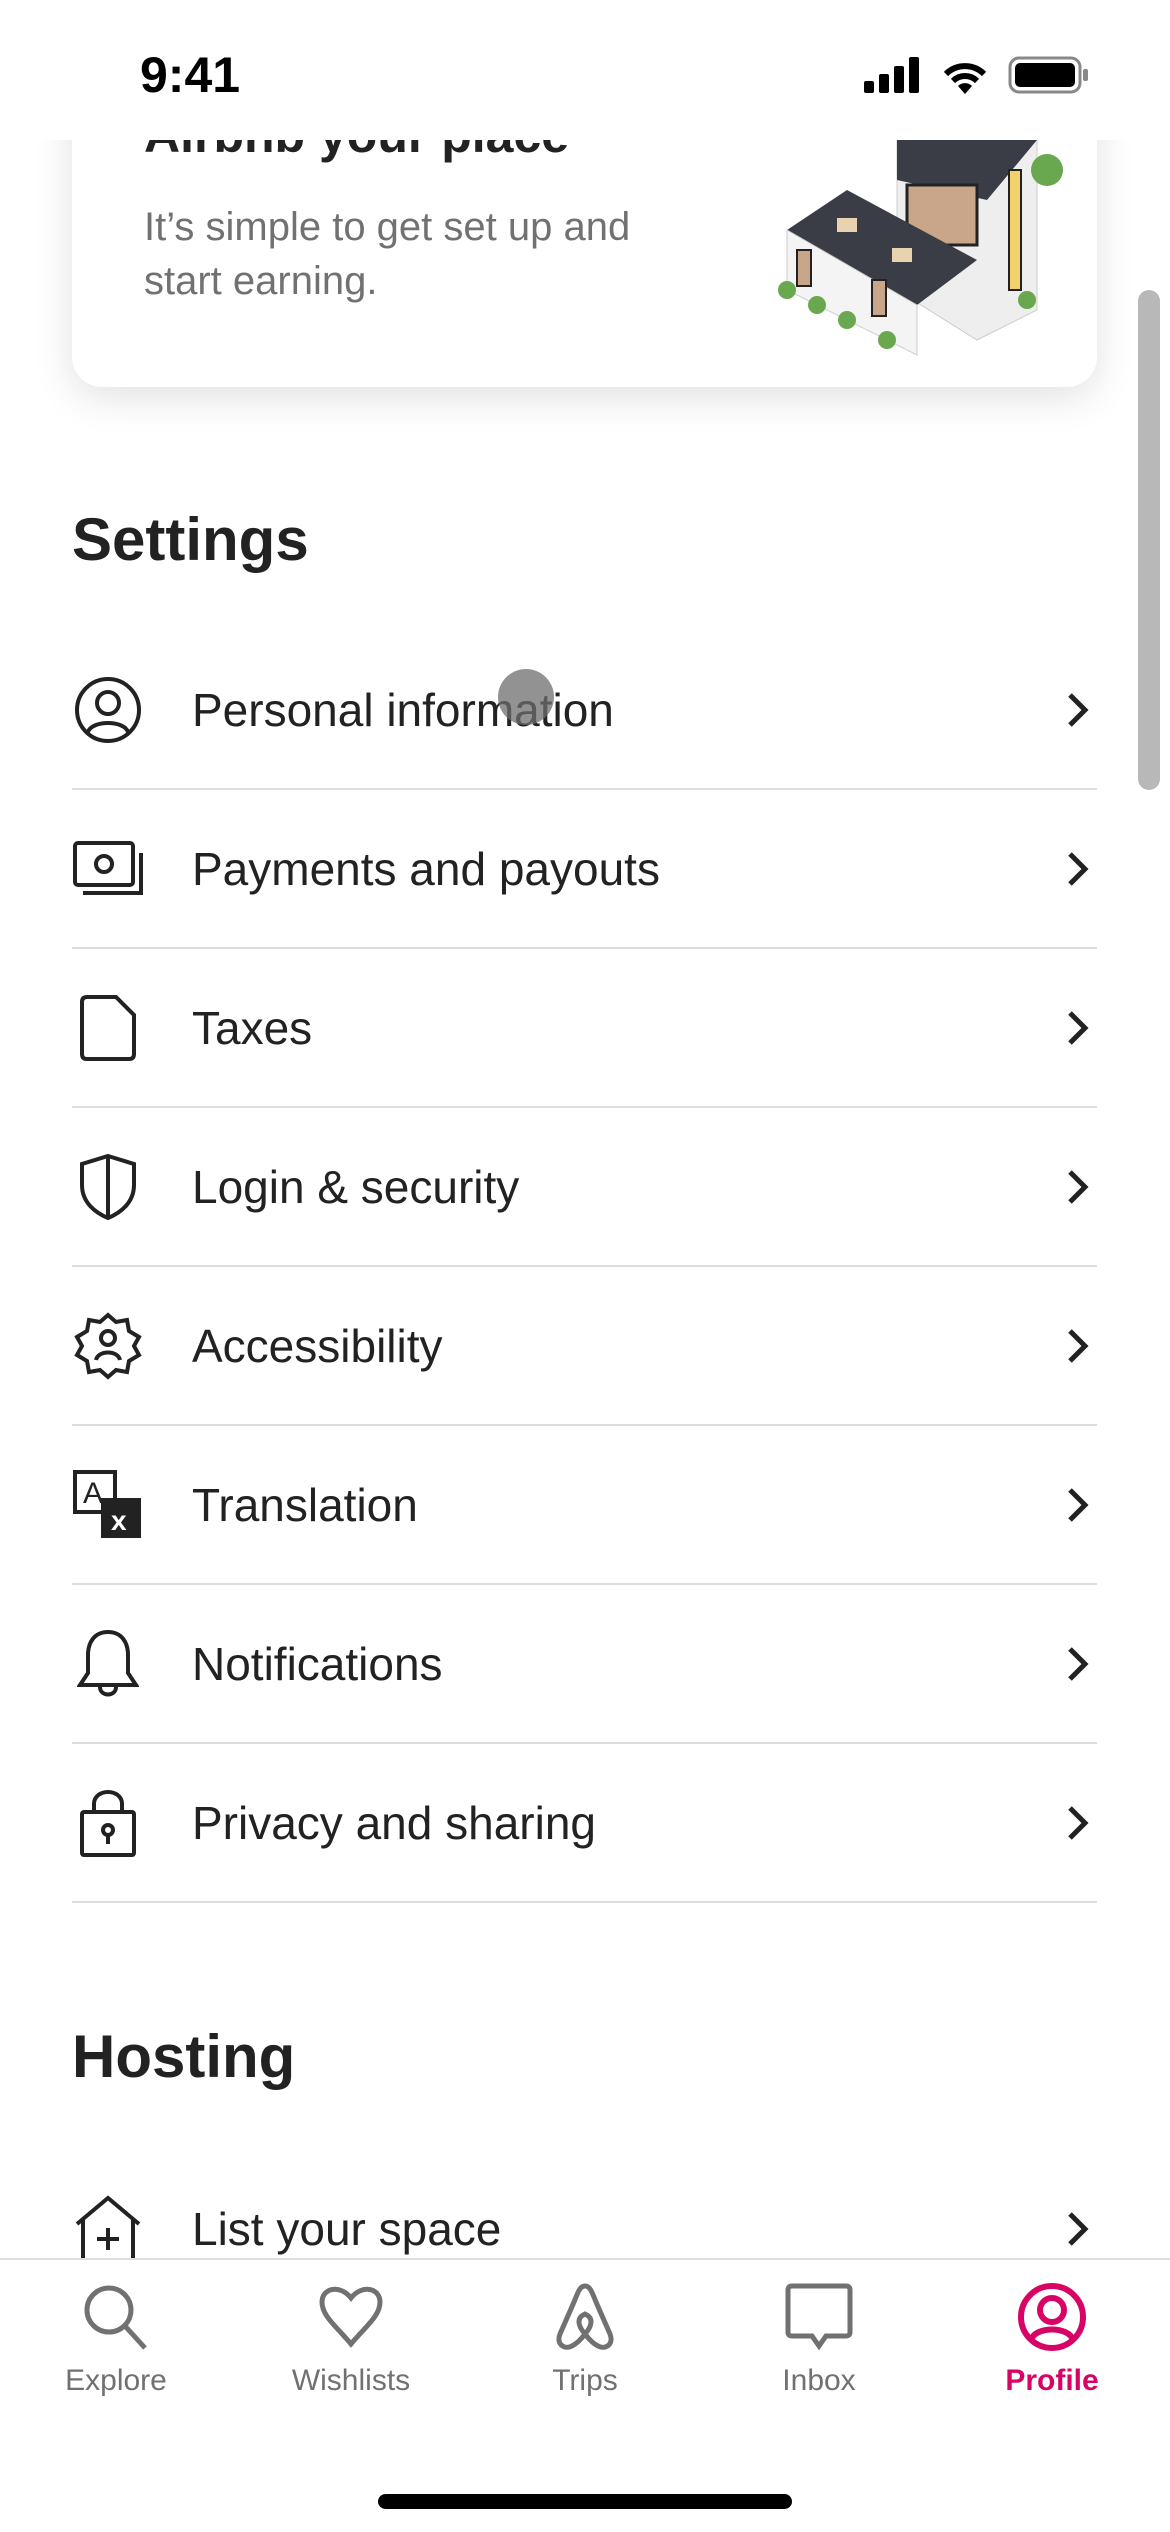 The image size is (1170, 2532). I want to click on svg-text: A, so click(93, 1493).